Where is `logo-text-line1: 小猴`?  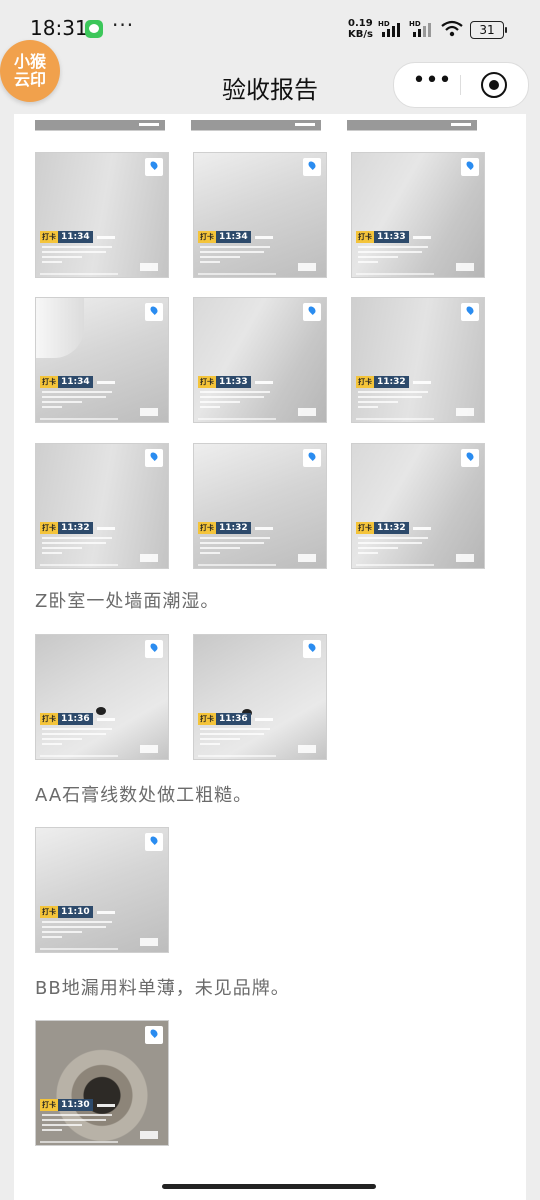 logo-text-line1: 小猴 is located at coordinates (29, 61).